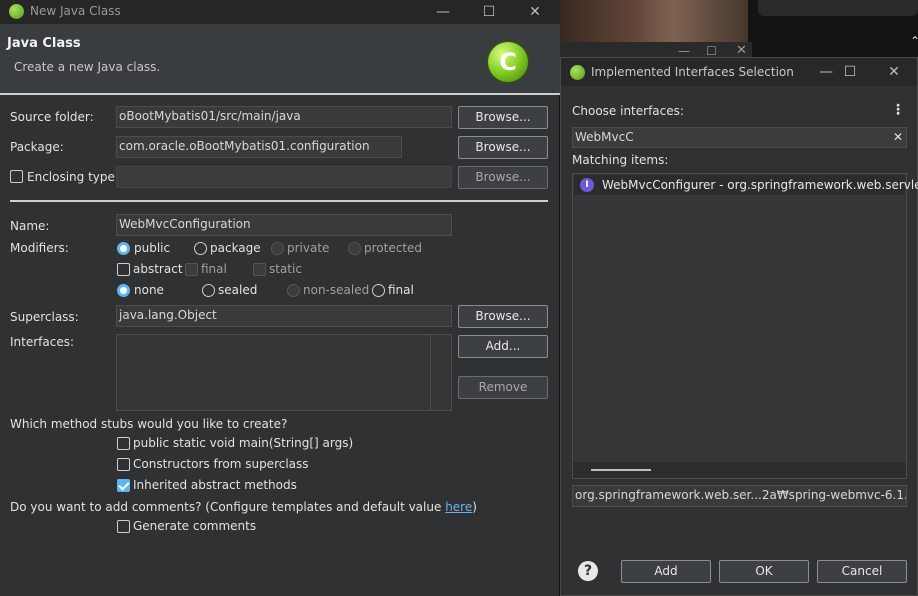 This screenshot has height=596, width=918. I want to click on modifier-protected-label: protected, so click(393, 248).